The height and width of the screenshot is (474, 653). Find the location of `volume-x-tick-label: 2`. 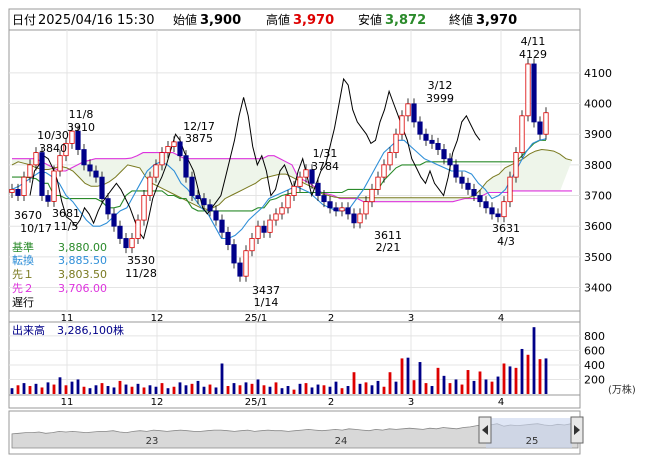

volume-x-tick-label: 2 is located at coordinates (331, 402).